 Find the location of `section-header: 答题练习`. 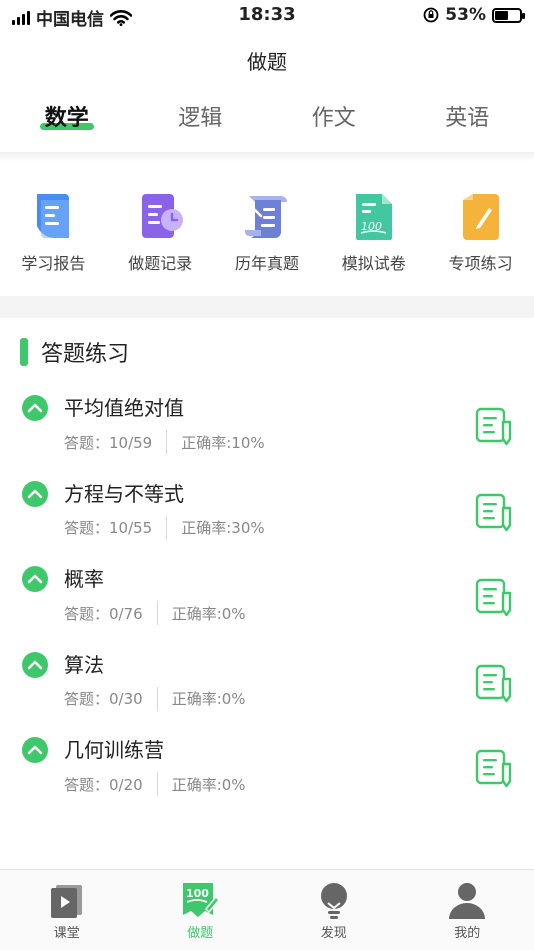

section-header: 答题练习 is located at coordinates (74, 352).